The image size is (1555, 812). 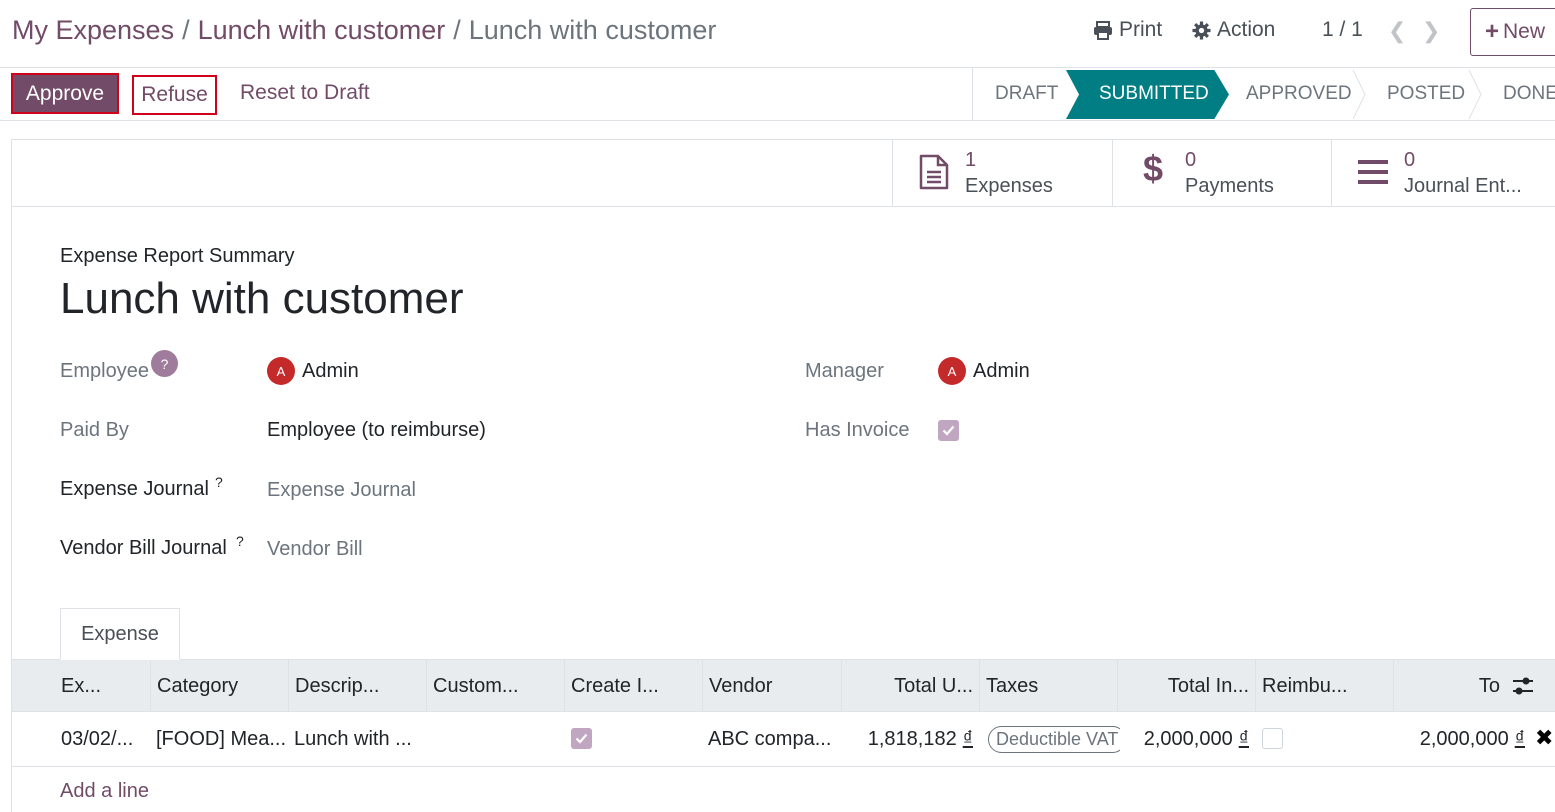 I want to click on document-icon, so click(x=934, y=172).